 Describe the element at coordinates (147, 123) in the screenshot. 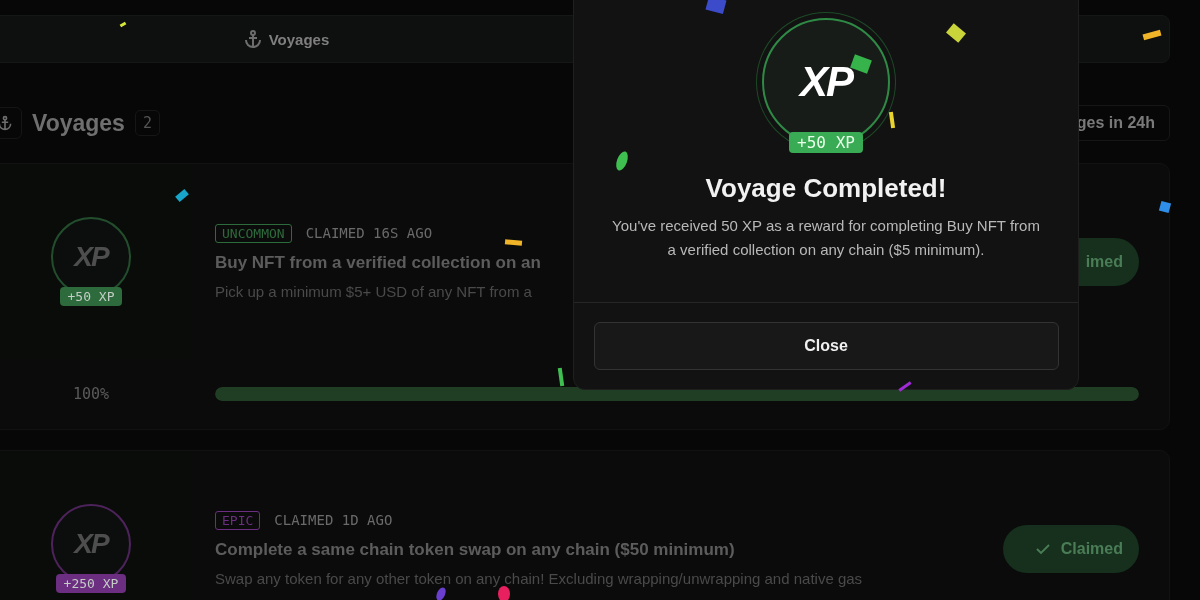

I see `count-badge: 2` at that location.